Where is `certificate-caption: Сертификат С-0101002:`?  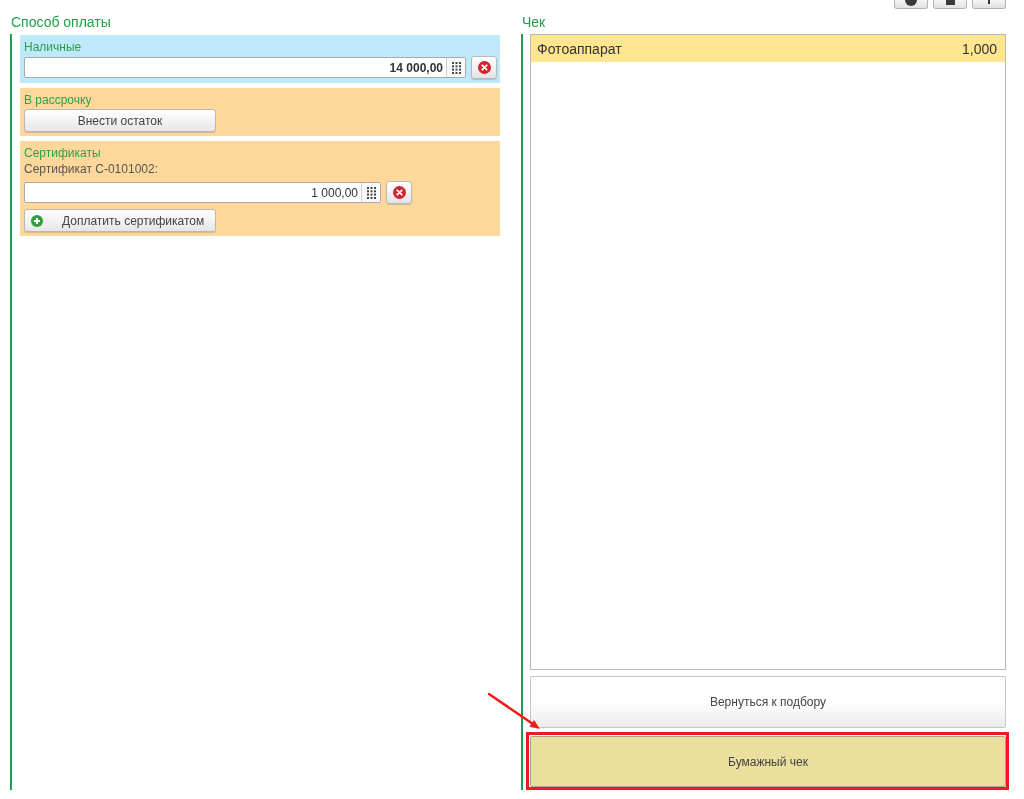
certificate-caption: Сертификат С-0101002: is located at coordinates (91, 169).